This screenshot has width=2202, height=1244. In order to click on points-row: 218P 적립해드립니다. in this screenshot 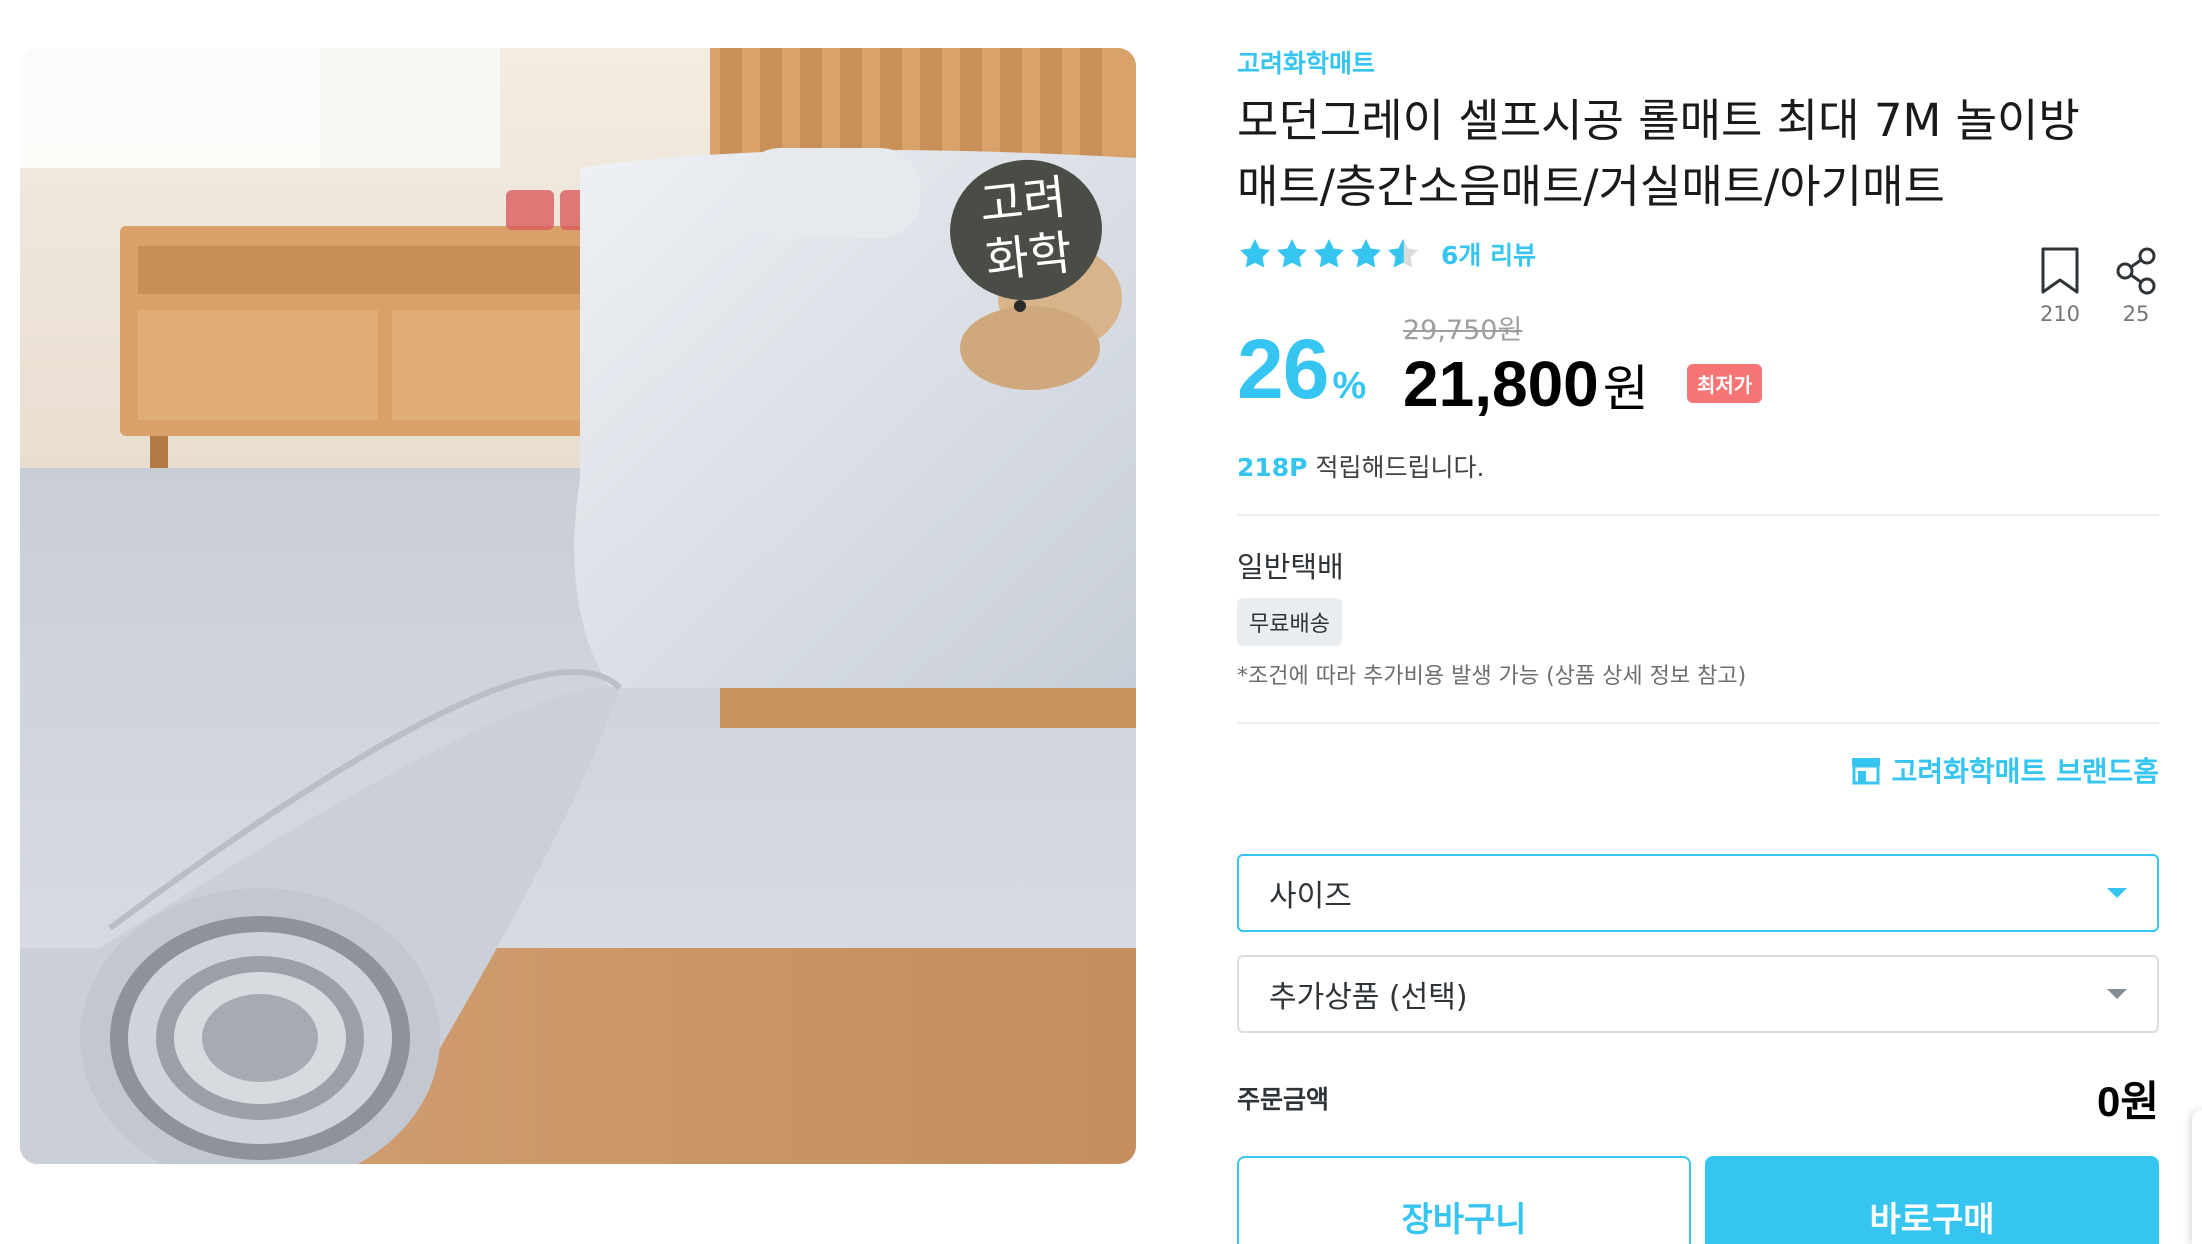, I will do `click(1360, 466)`.